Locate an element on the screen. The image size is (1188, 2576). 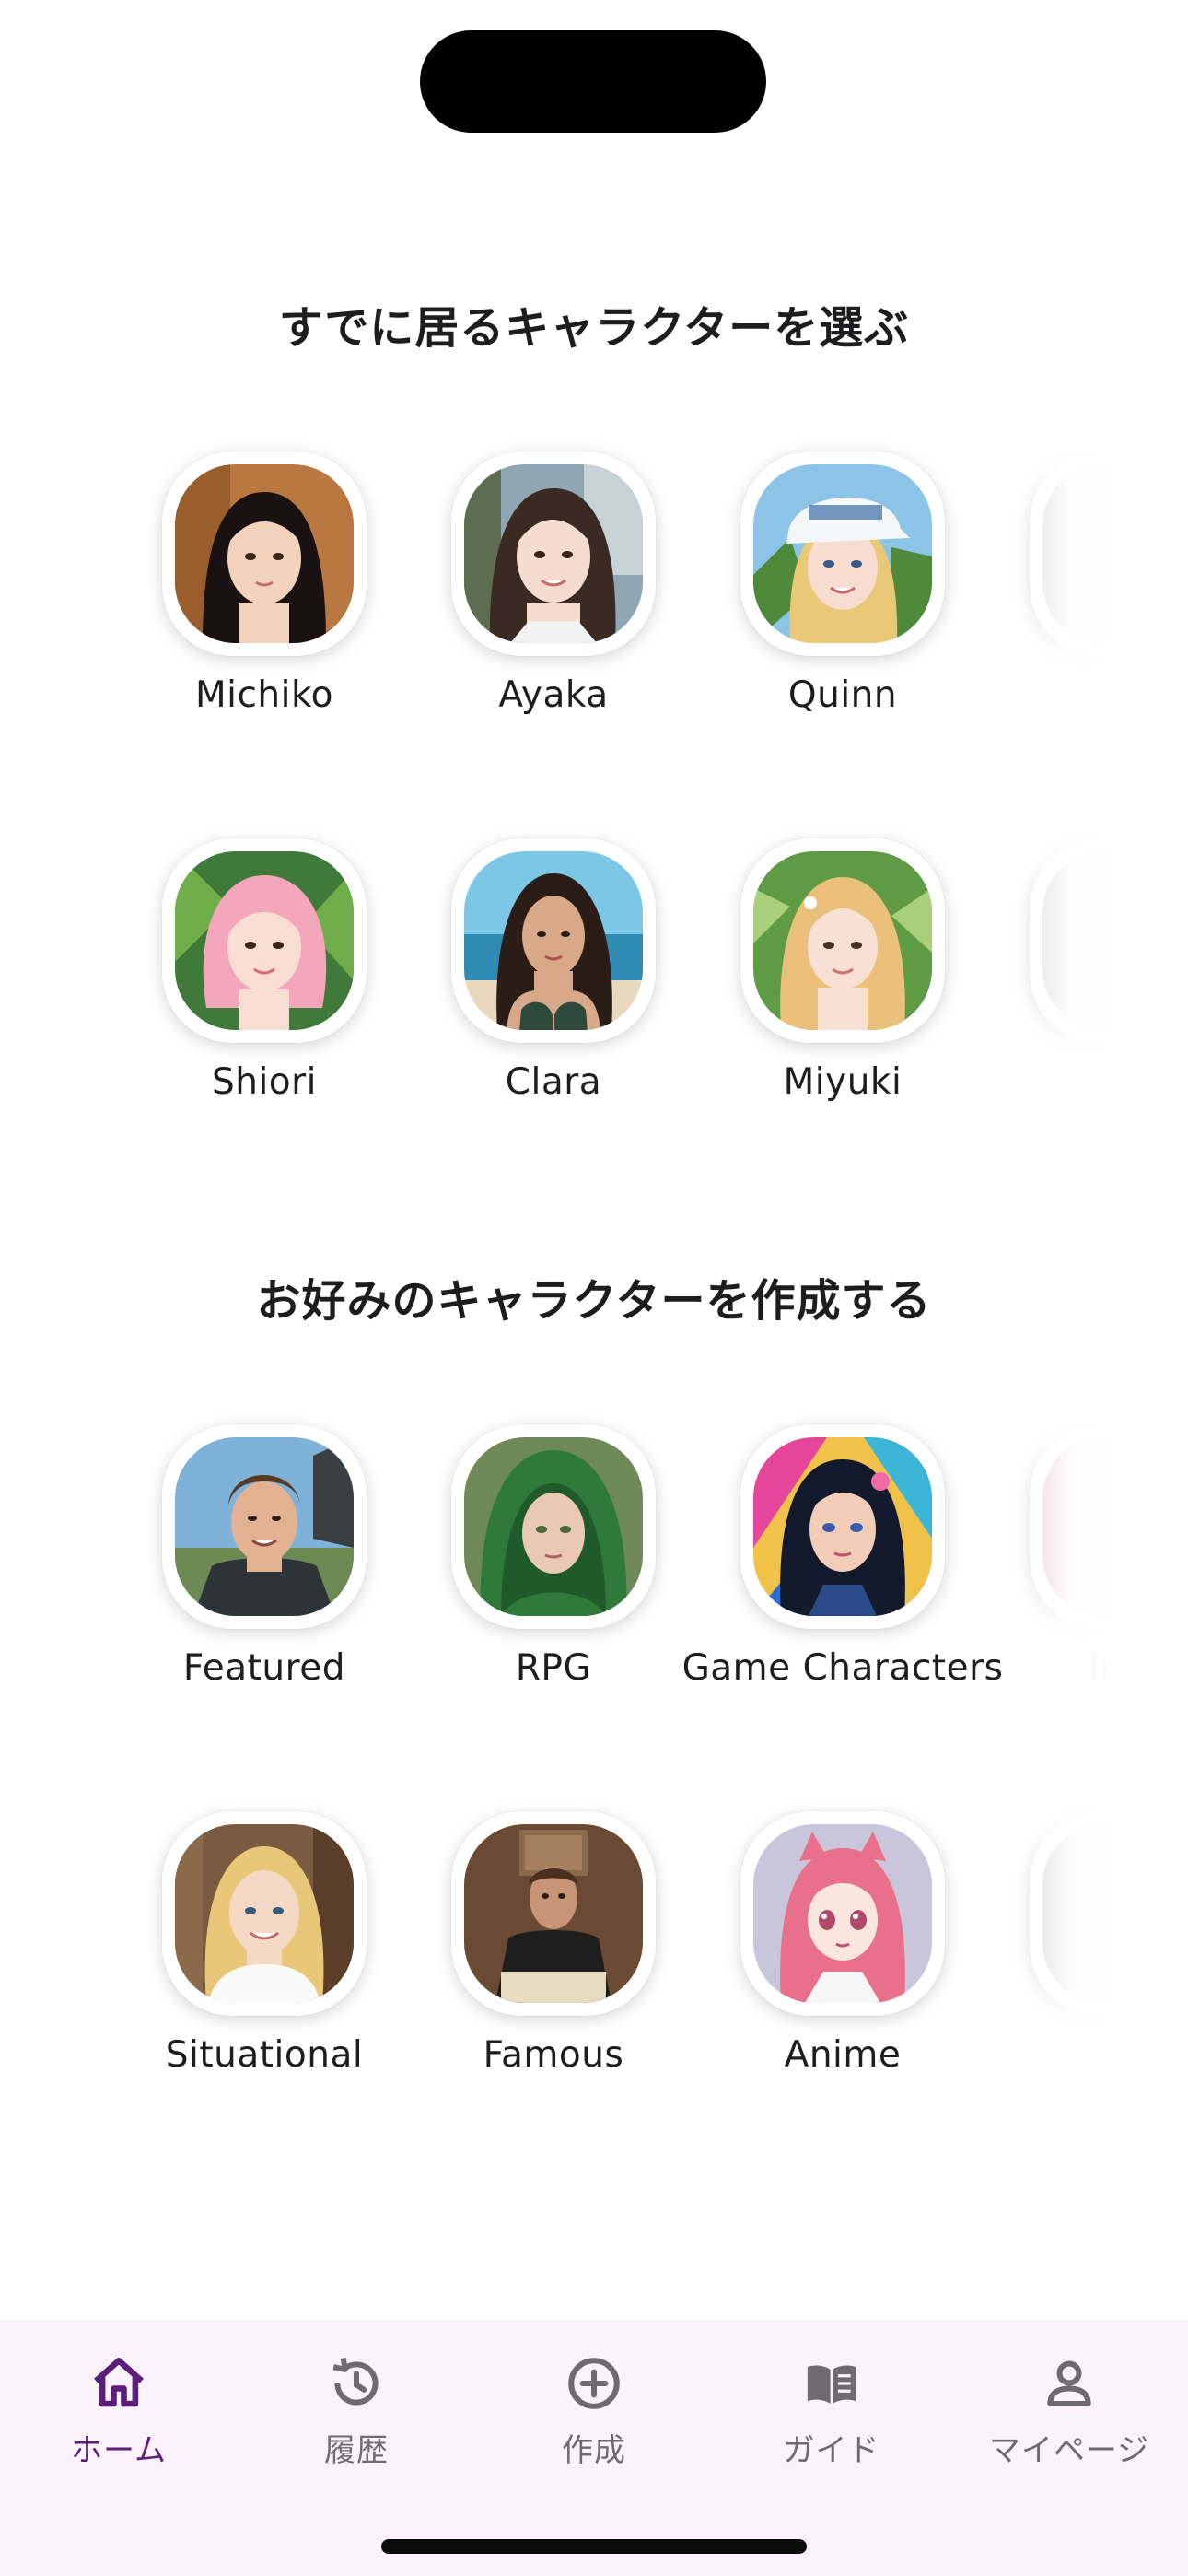
category-card-featured: Featured is located at coordinates (264, 1571).